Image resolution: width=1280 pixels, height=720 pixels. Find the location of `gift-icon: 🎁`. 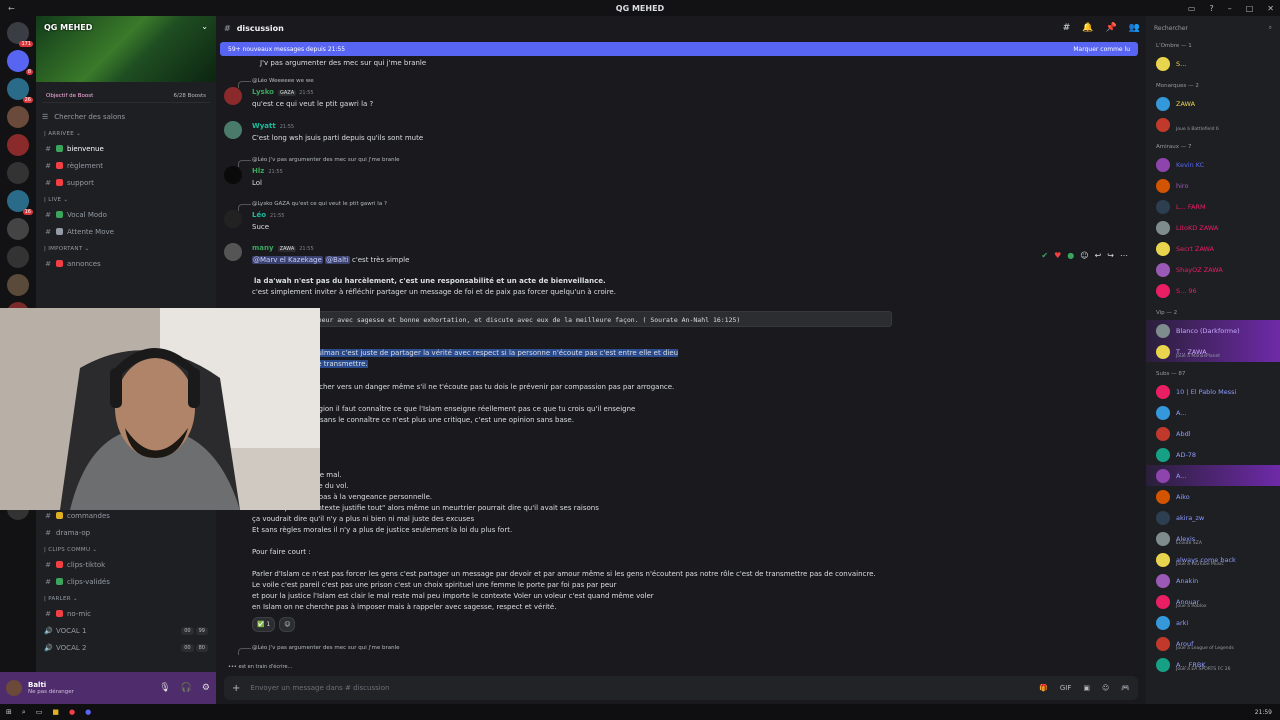

gift-icon: 🎁 is located at coordinates (1043, 688).